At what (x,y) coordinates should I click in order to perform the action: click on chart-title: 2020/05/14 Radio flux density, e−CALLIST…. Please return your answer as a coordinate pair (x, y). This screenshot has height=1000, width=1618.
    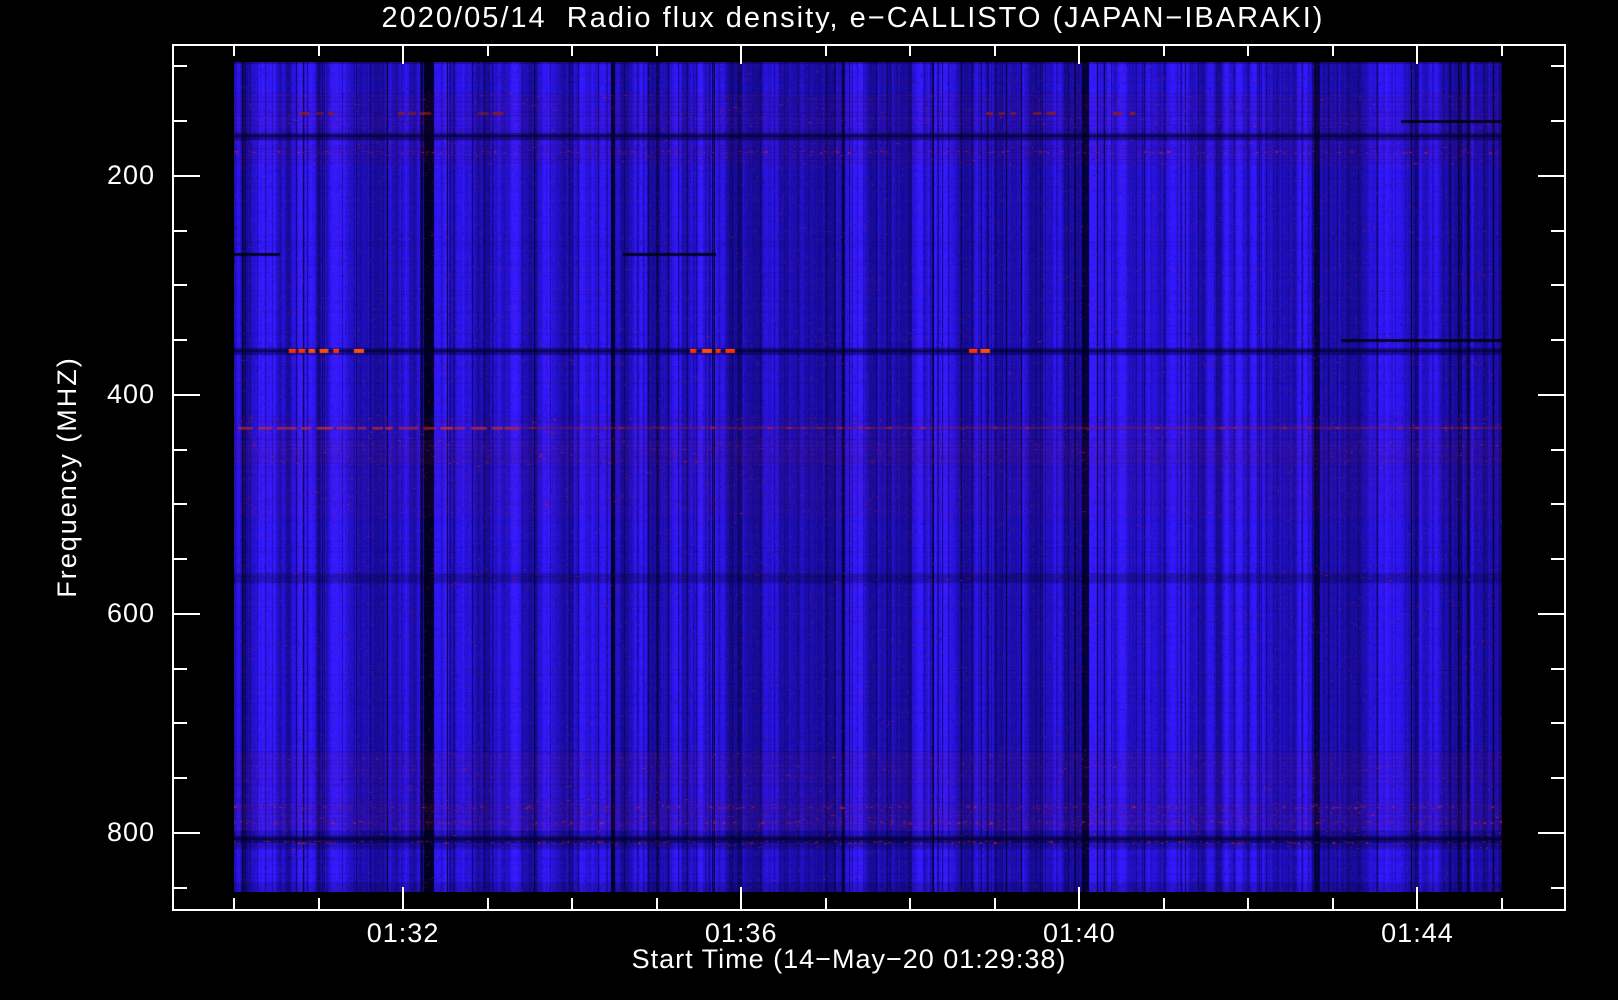
    Looking at the image, I should click on (853, 18).